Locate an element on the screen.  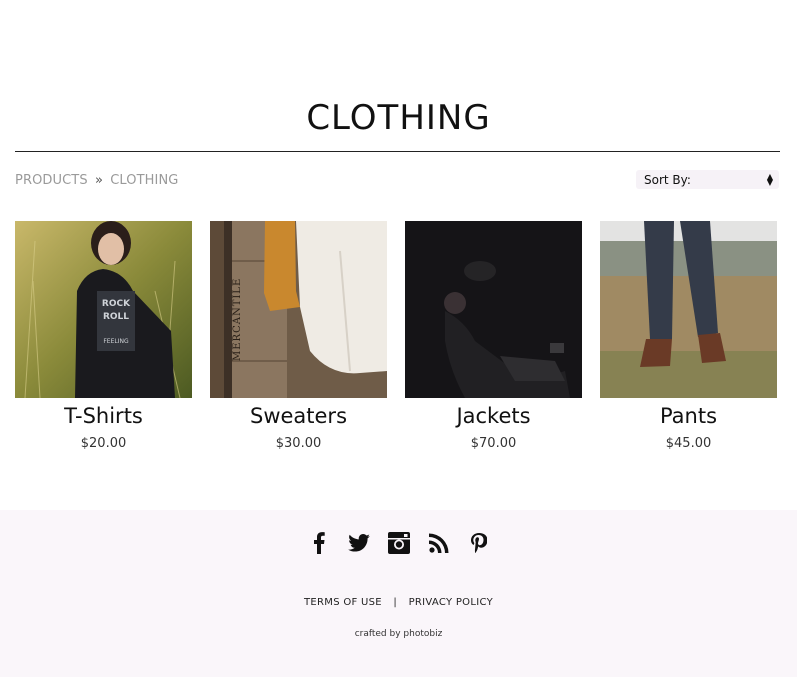
instagram-icon is located at coordinates (398, 543).